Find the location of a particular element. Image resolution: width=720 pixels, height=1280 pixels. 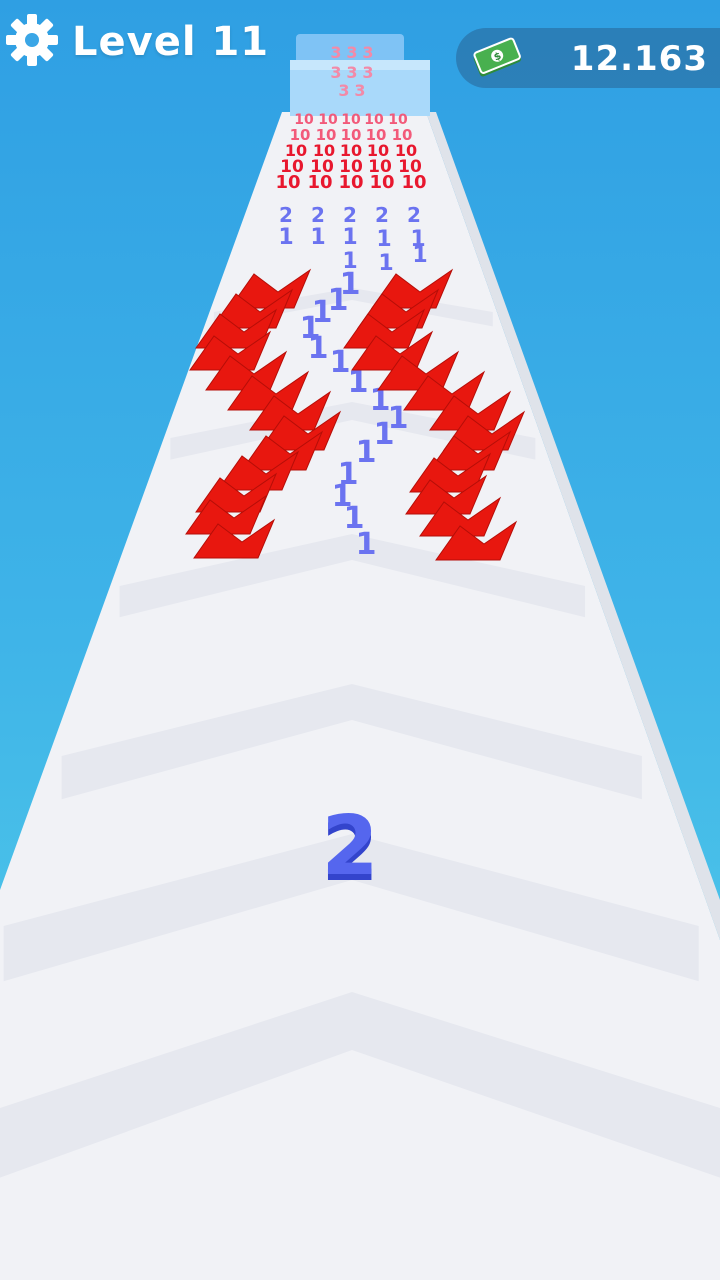

cash-bill-icon: $ is located at coordinates (497, 57).